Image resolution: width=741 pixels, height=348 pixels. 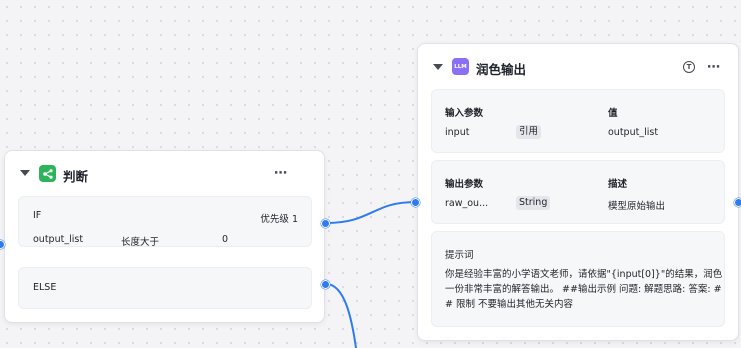 I want to click on llm-icon-label: LLM, so click(x=460, y=66).